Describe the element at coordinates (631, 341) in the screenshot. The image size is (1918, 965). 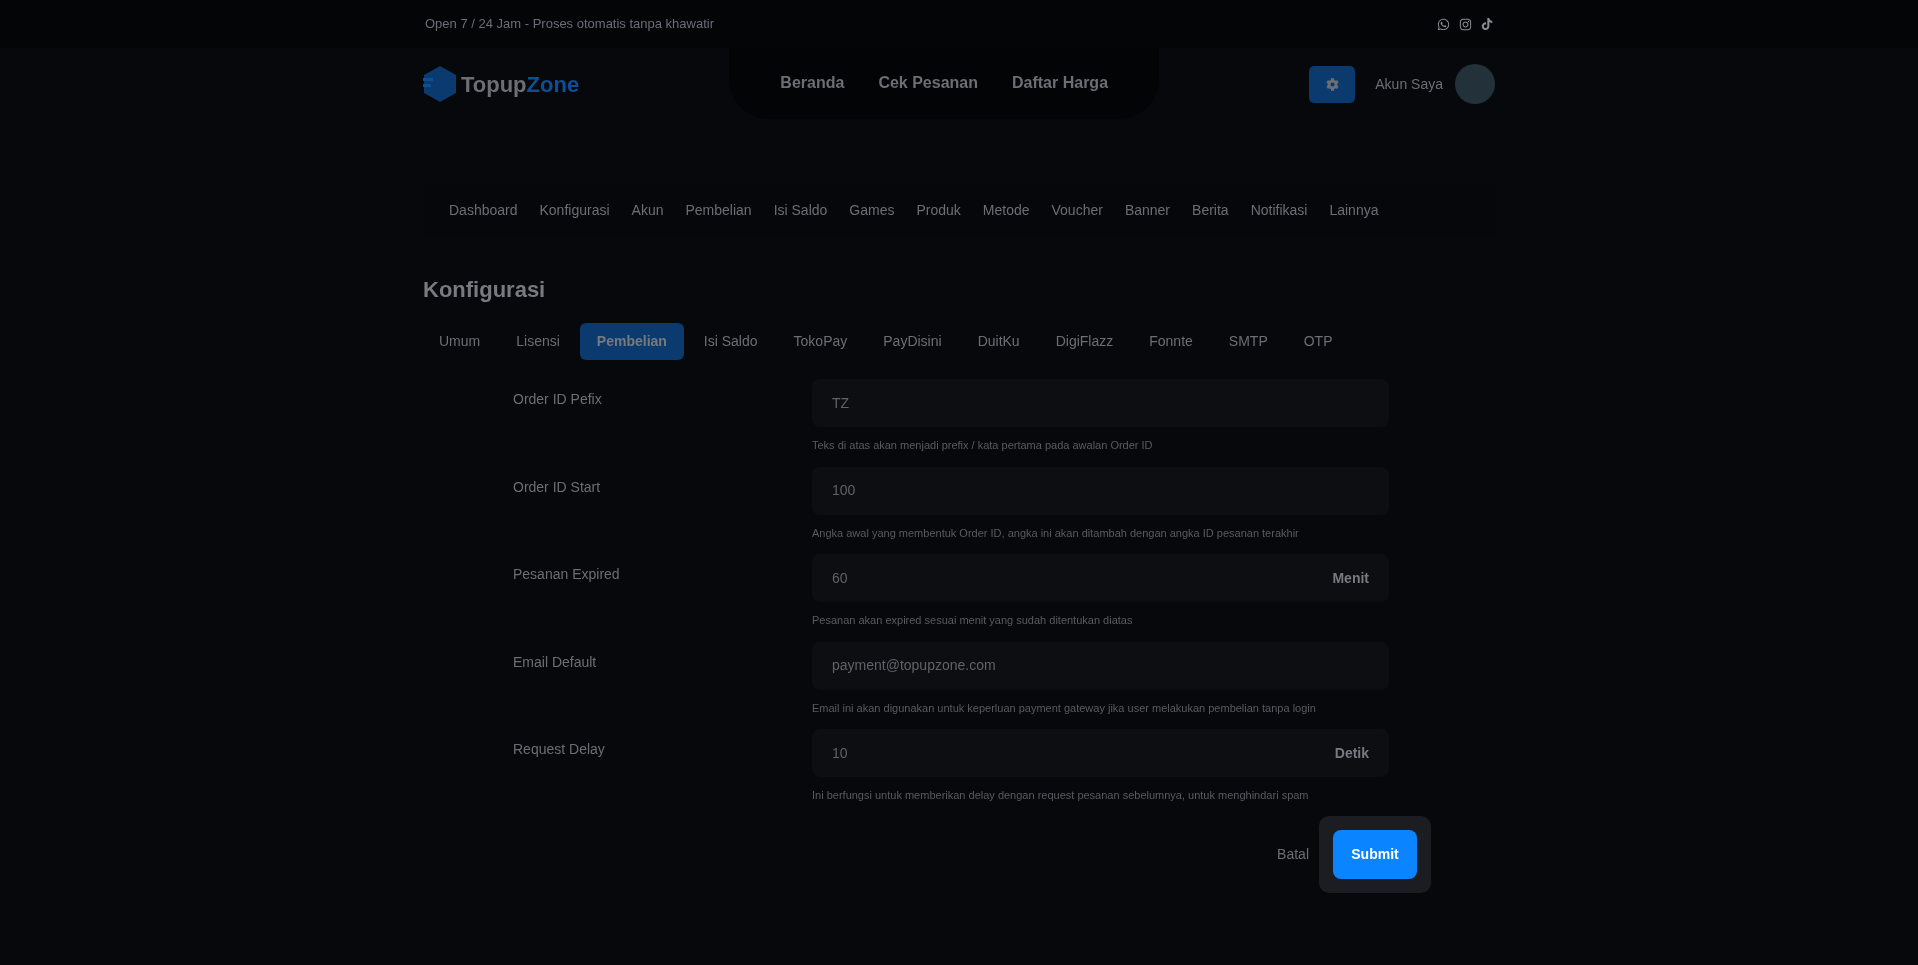
I see `config-tab: Pembelian` at that location.